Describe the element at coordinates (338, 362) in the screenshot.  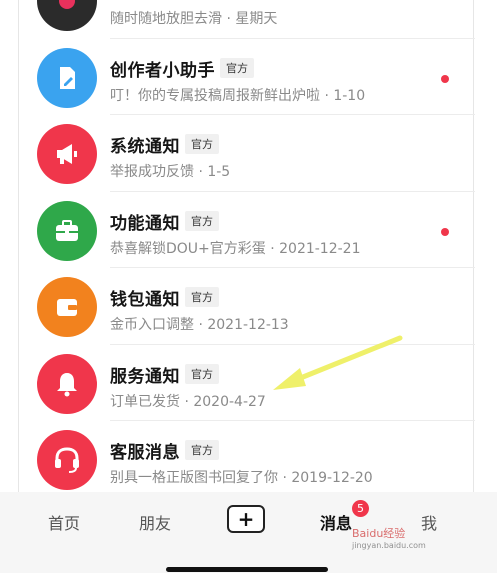
I see `annotation-arrow` at that location.